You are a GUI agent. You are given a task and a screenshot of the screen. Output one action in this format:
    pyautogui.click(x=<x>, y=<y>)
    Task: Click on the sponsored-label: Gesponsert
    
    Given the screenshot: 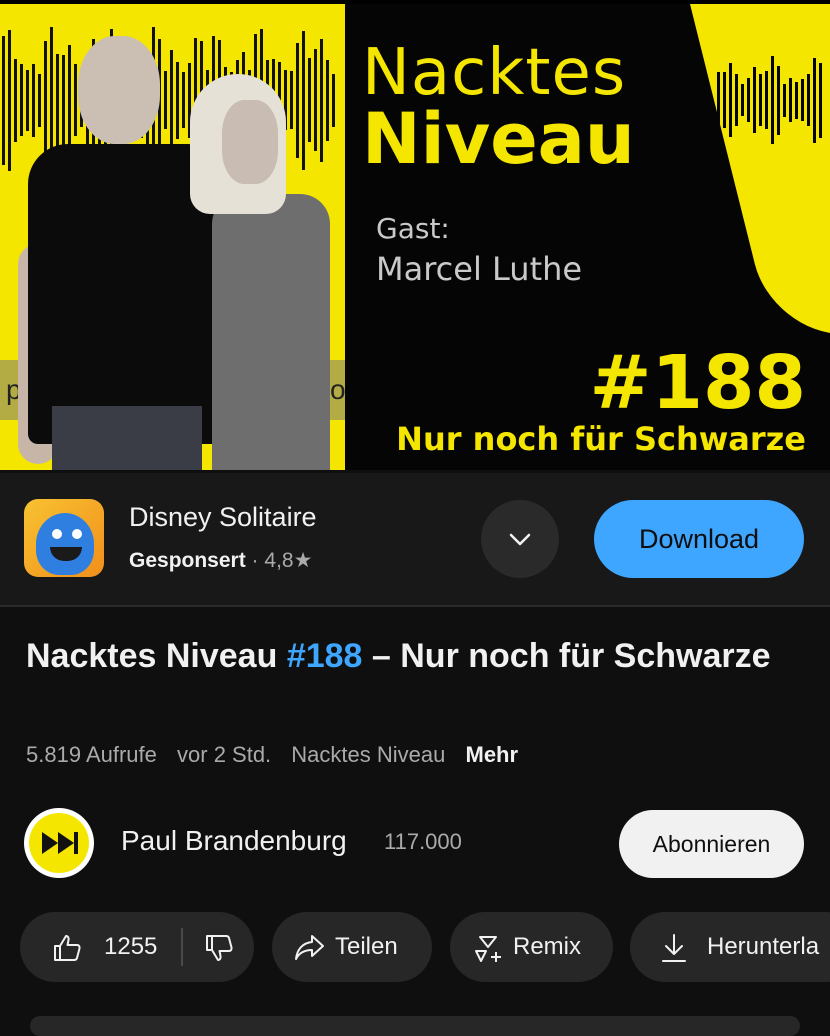 What is the action you would take?
    pyautogui.click(x=187, y=560)
    